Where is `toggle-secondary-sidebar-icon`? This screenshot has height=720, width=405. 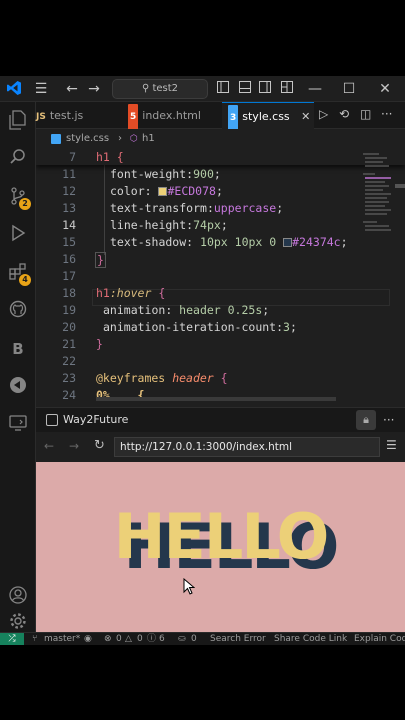
toggle-secondary-sidebar-icon is located at coordinates (265, 89).